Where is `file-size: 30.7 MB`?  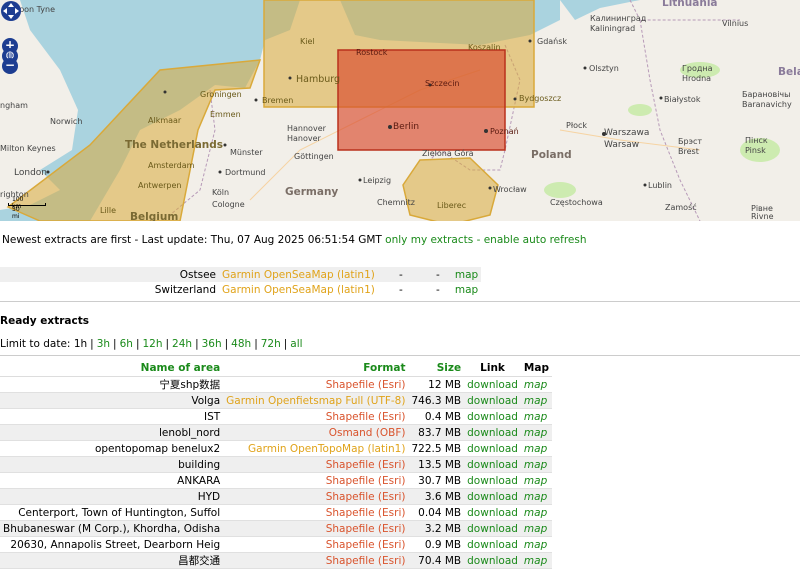
file-size: 30.7 MB is located at coordinates (436, 480).